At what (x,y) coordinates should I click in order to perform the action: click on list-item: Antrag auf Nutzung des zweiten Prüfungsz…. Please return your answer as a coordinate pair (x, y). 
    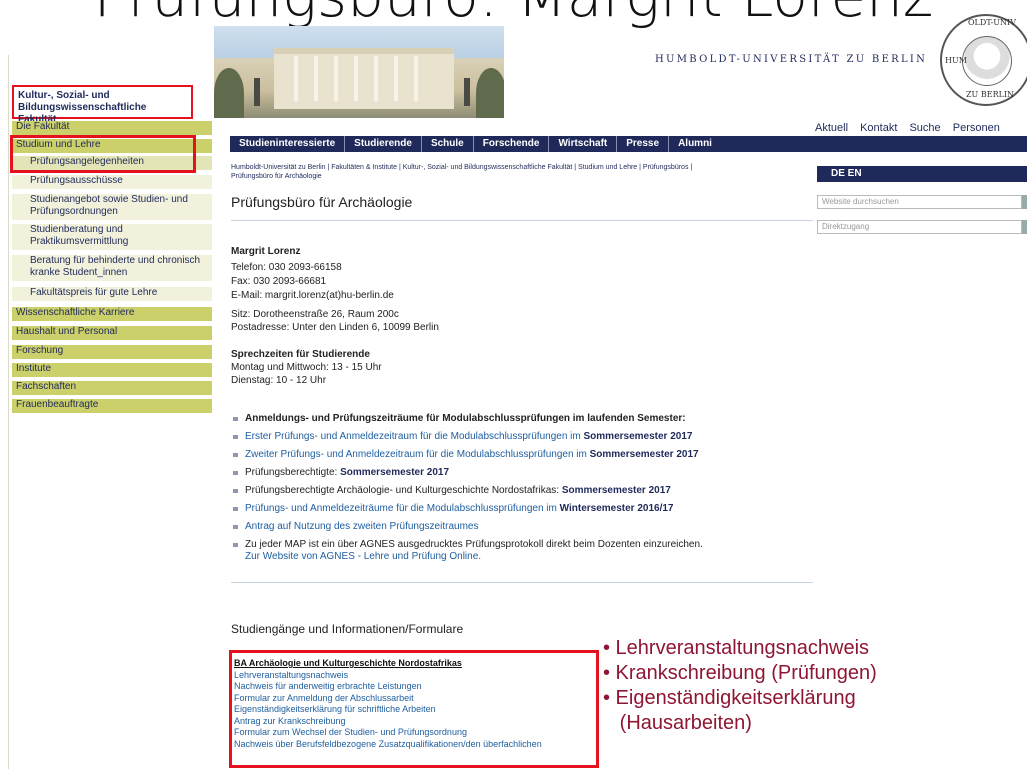
    Looking at the image, I should click on (513, 527).